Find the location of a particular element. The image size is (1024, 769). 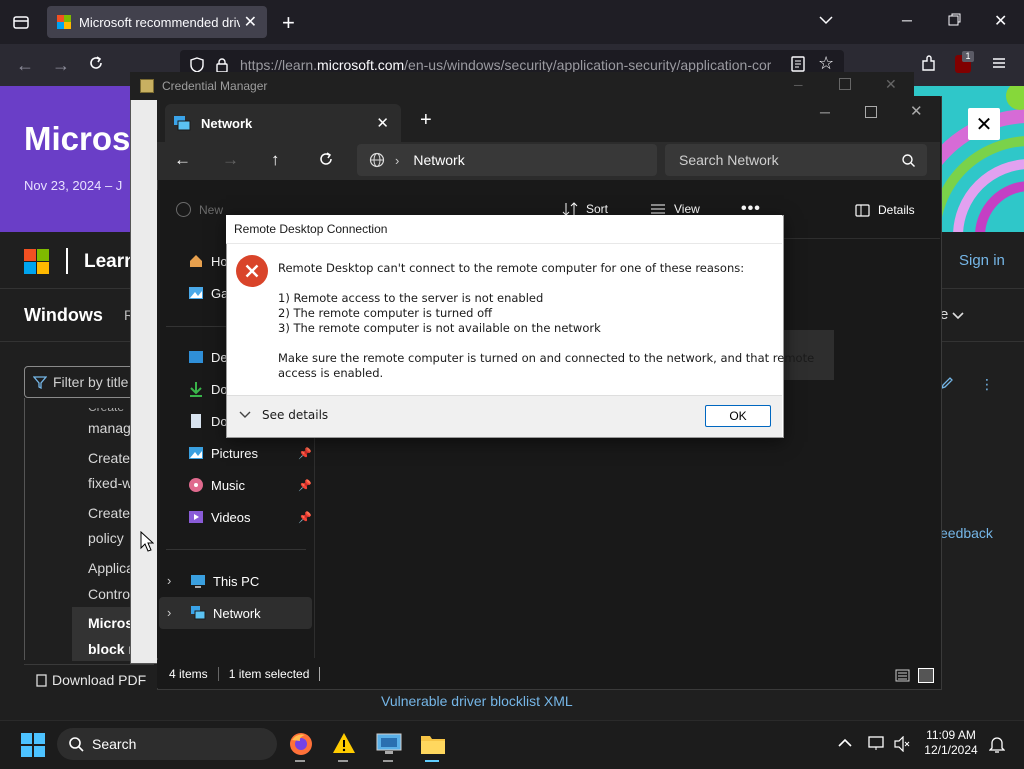

new-button: New is located at coordinates (199, 209).